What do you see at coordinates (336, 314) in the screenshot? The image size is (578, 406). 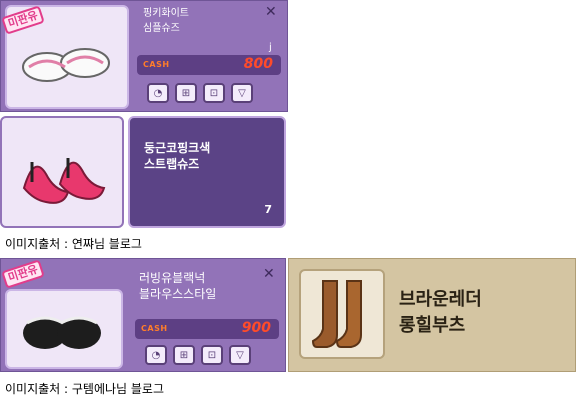 I see `brown-boots-icon` at bounding box center [336, 314].